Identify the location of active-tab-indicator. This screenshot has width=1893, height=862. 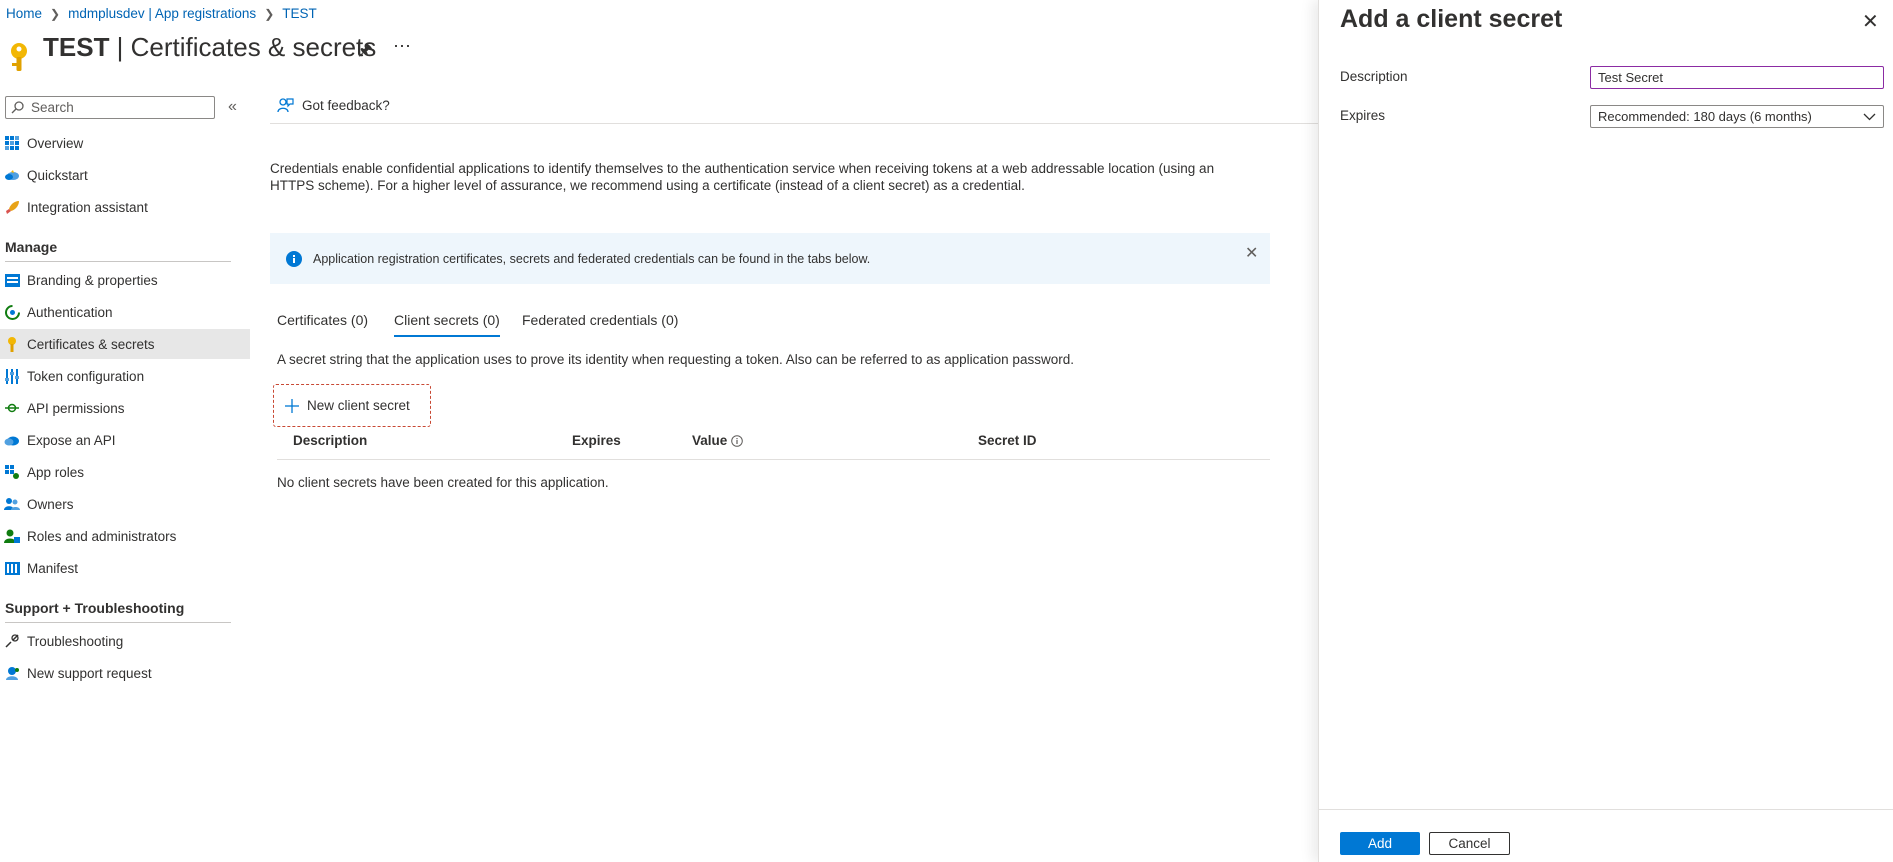
(447, 336).